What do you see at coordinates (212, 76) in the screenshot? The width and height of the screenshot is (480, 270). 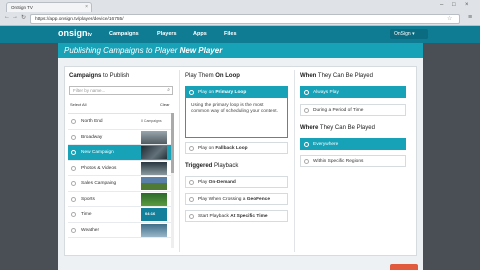 I see `play-loop-heading: Play Them On Loop` at bounding box center [212, 76].